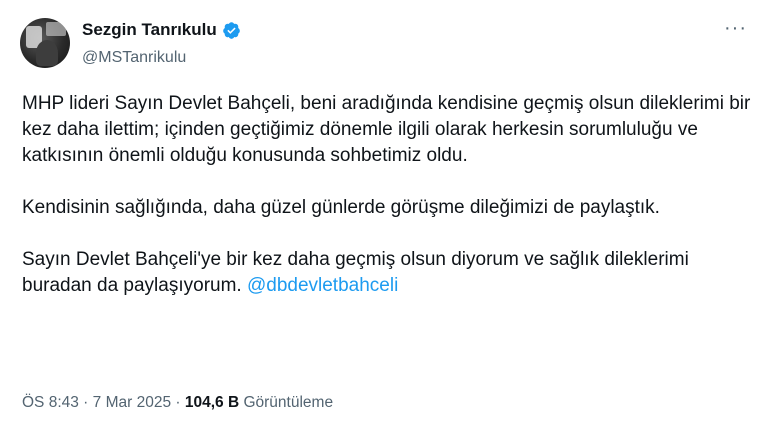 The width and height of the screenshot is (769, 433). Describe the element at coordinates (288, 402) in the screenshot. I see `views-label: Görüntüleme` at that location.